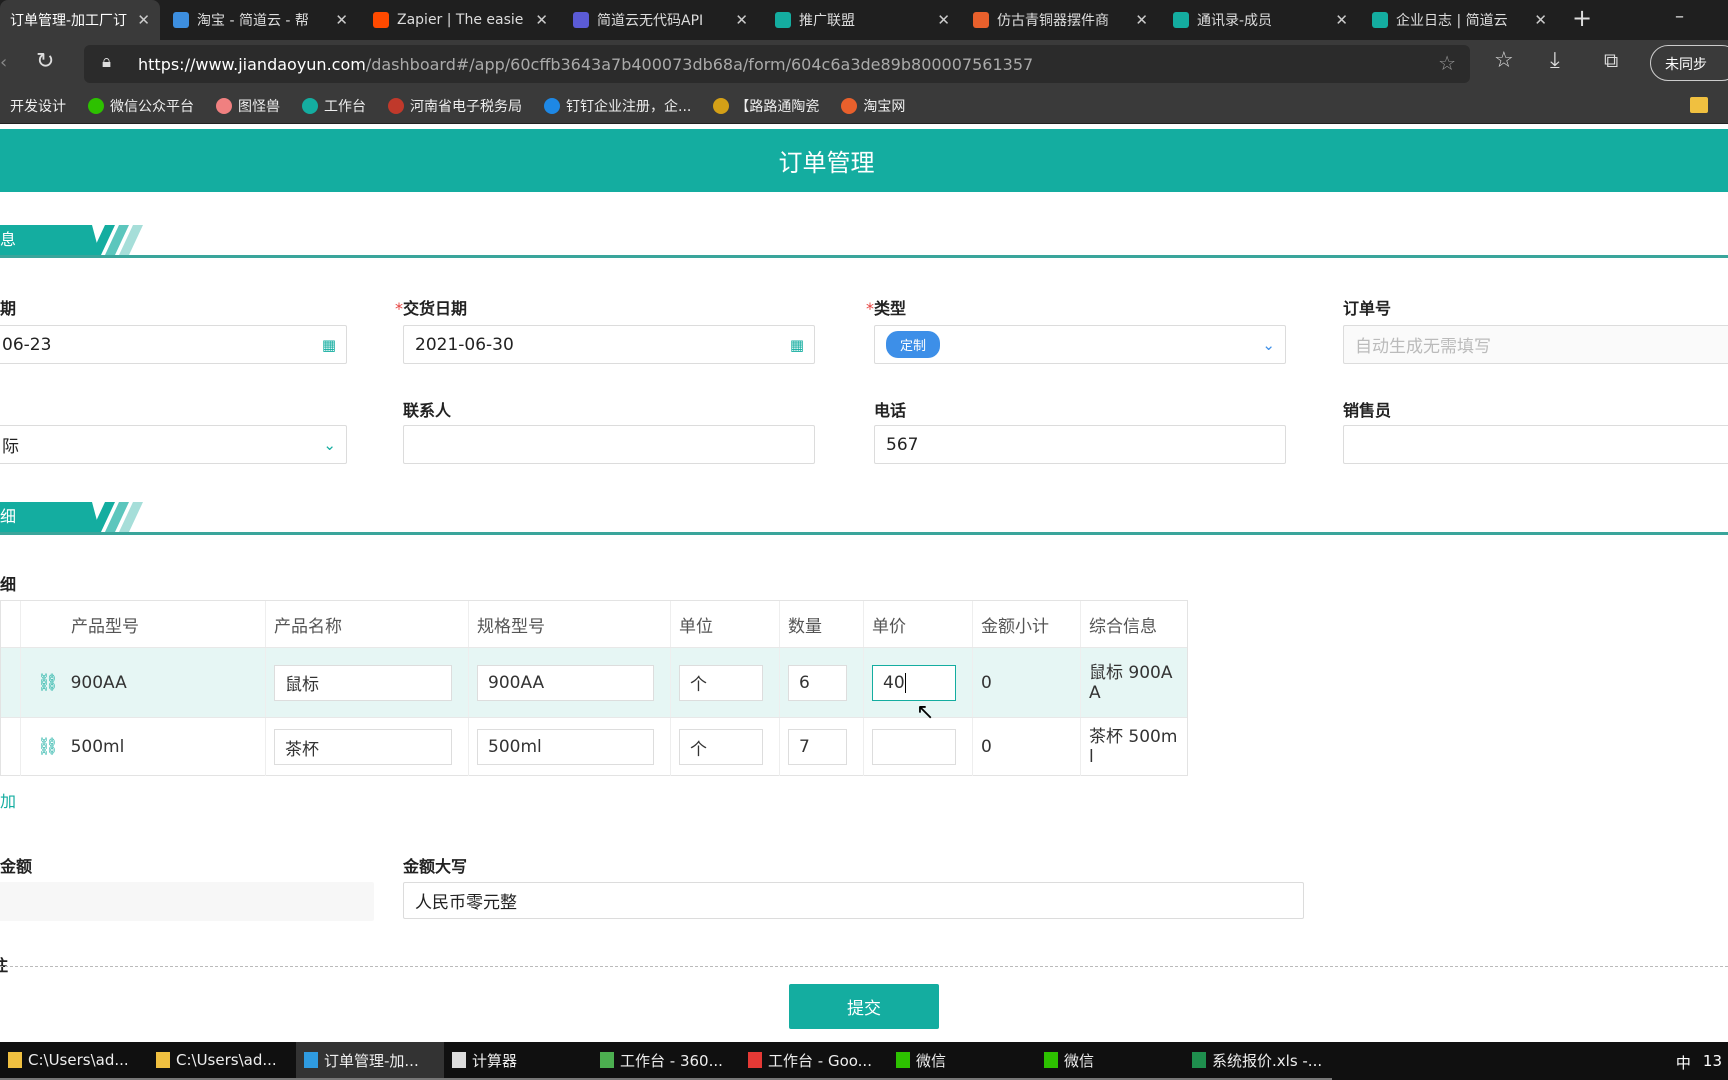 This screenshot has width=1728, height=1080. What do you see at coordinates (173, 344) in the screenshot?
I see `order-date-input: 06-23 ▦` at bounding box center [173, 344].